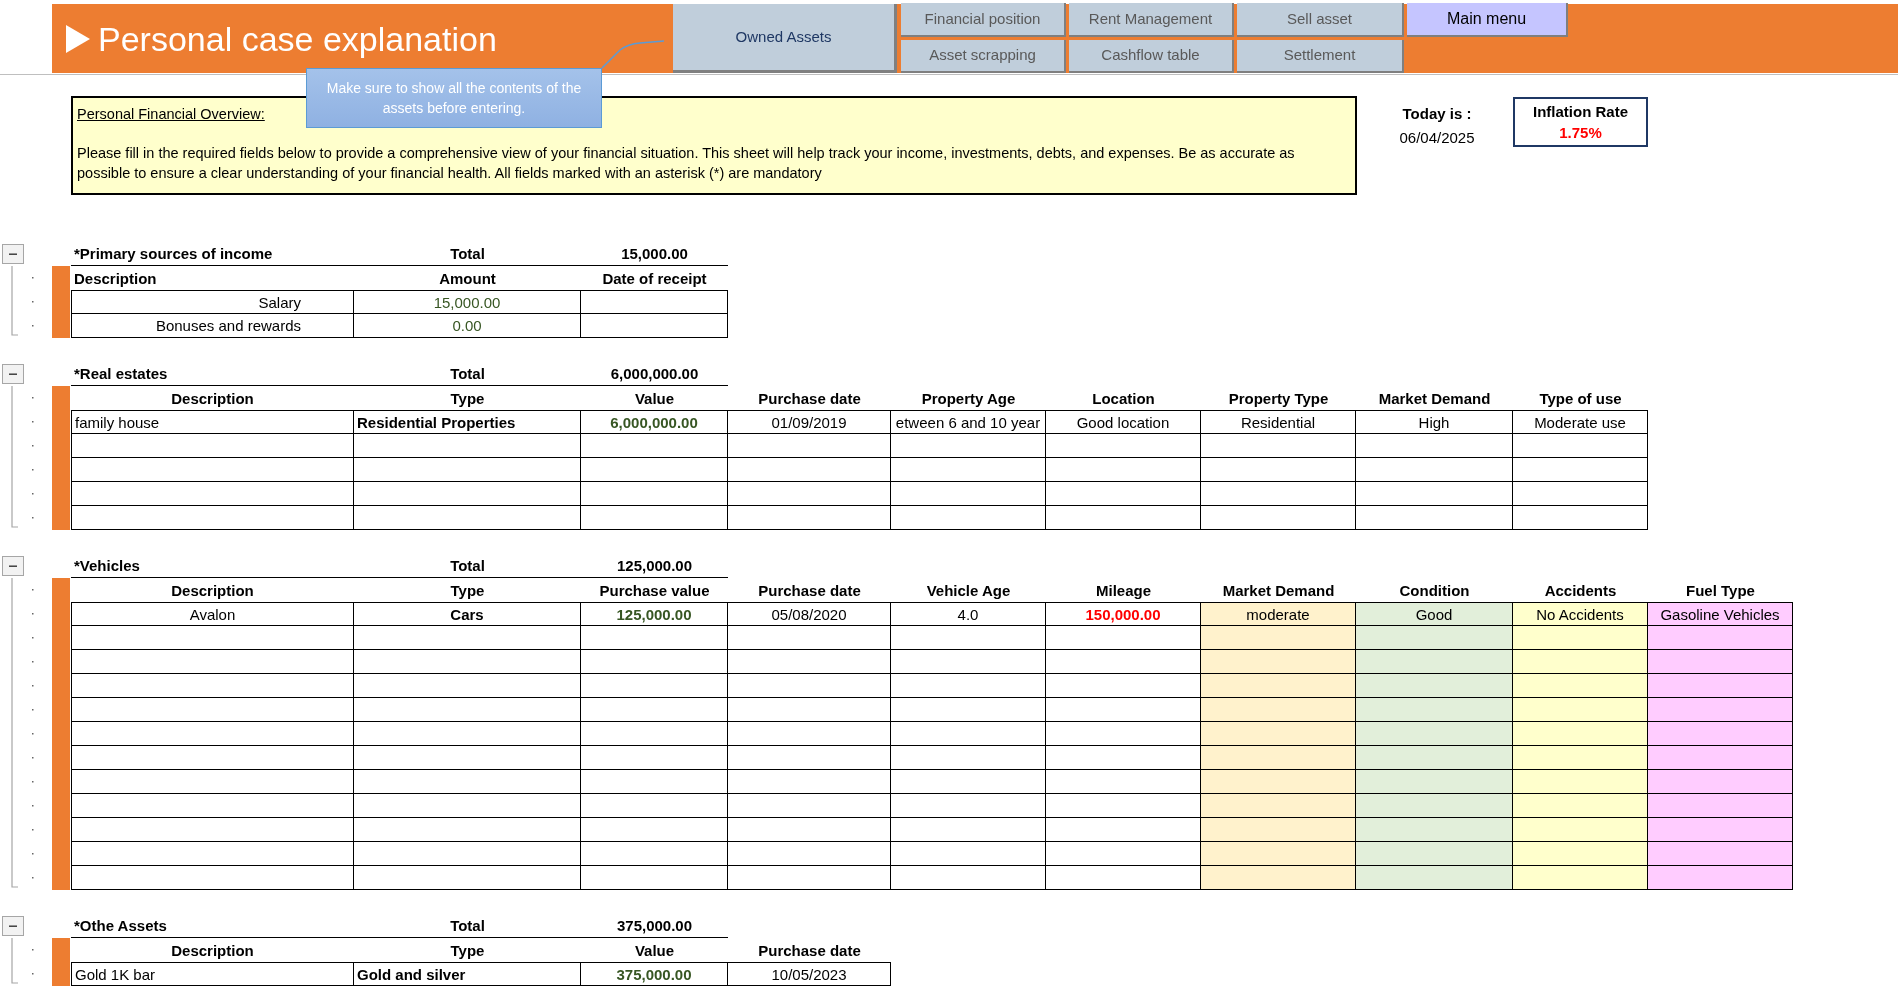 The image size is (1898, 988). I want to click on column-header: Fuel Type, so click(1720, 591).